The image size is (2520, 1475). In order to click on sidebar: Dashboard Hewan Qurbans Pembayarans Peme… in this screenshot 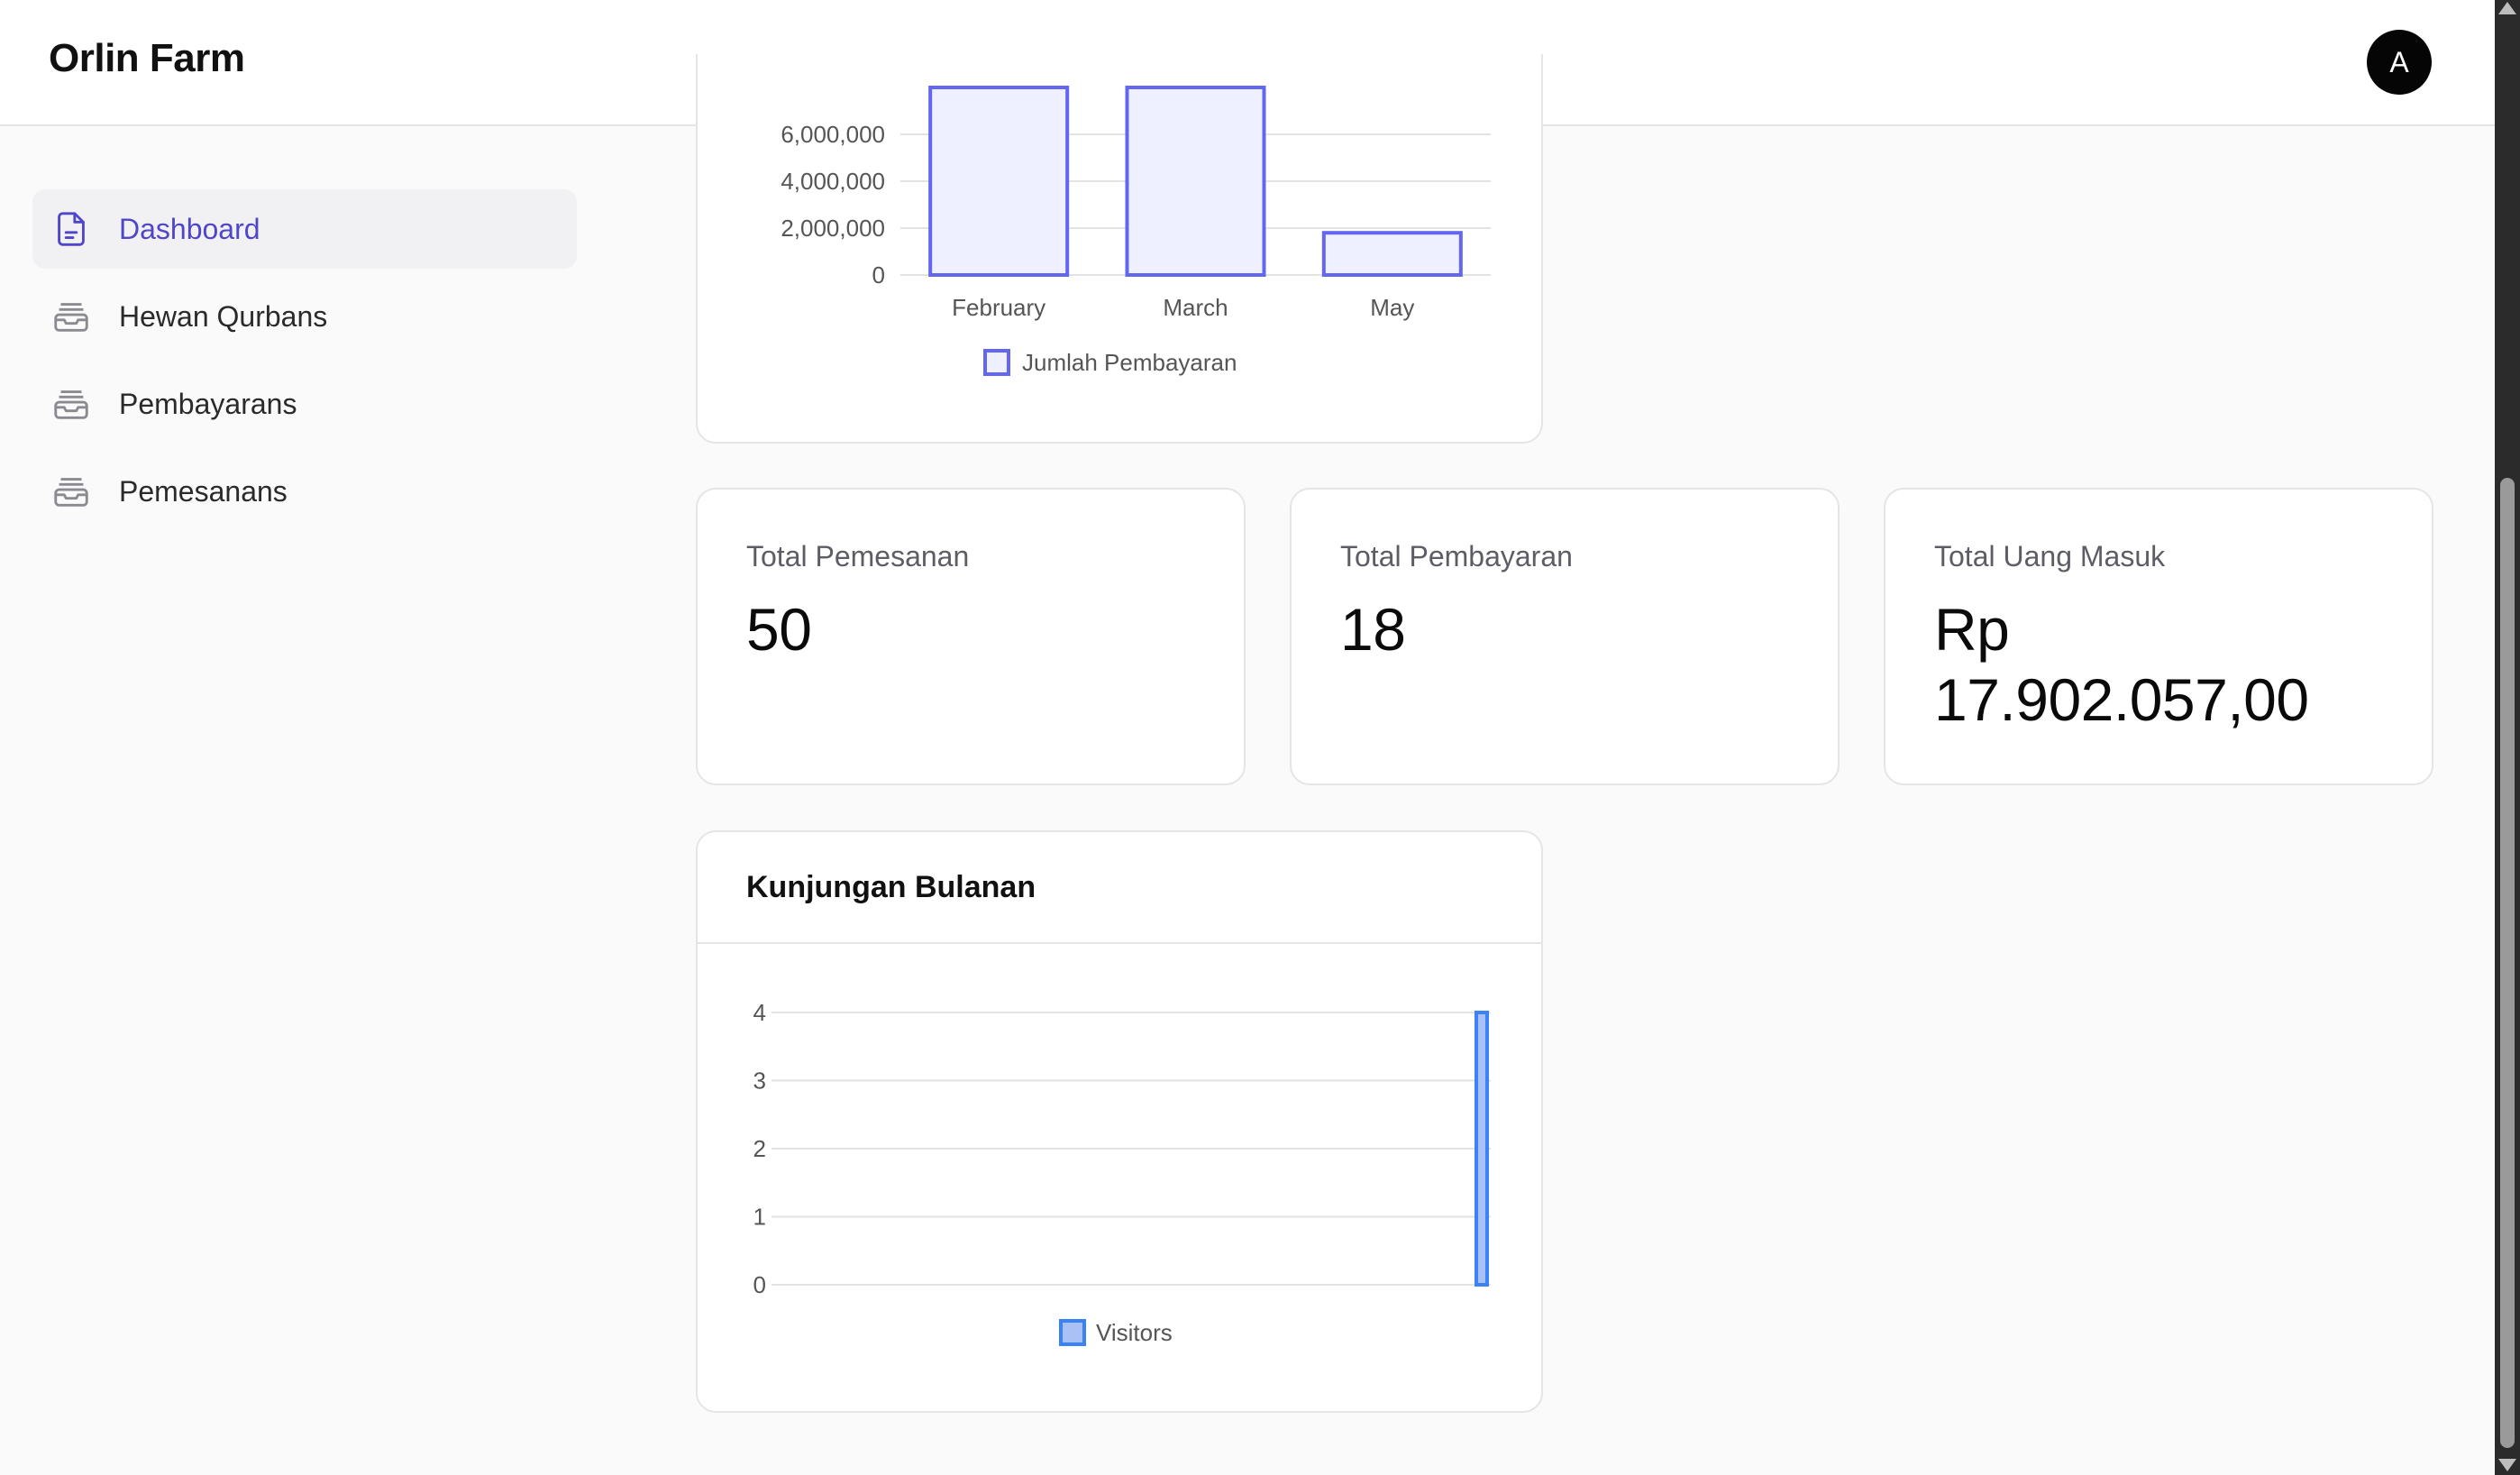, I will do `click(304, 364)`.